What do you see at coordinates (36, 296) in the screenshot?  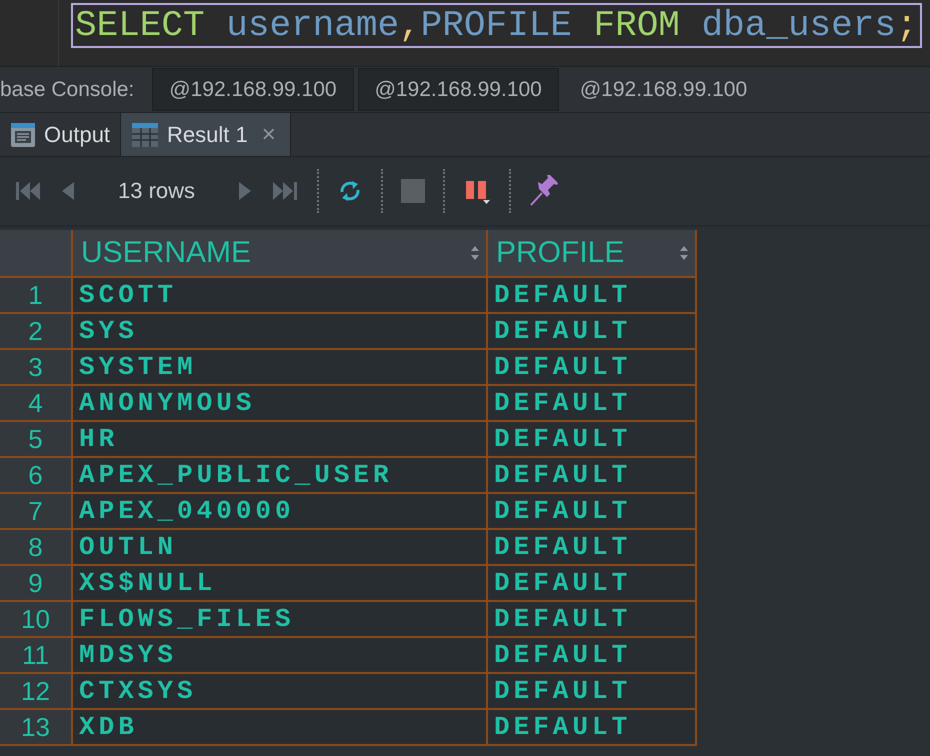 I see `row-number: 1` at bounding box center [36, 296].